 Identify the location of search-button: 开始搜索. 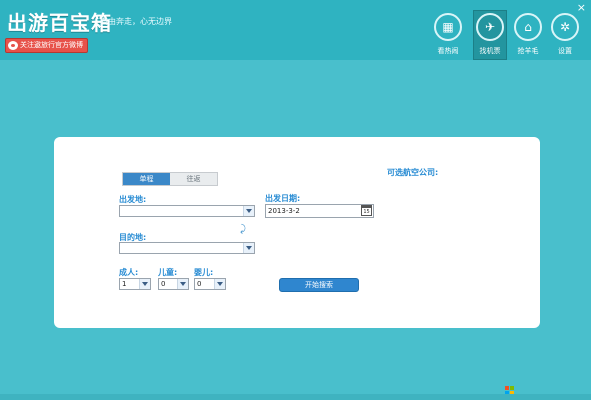
(319, 285).